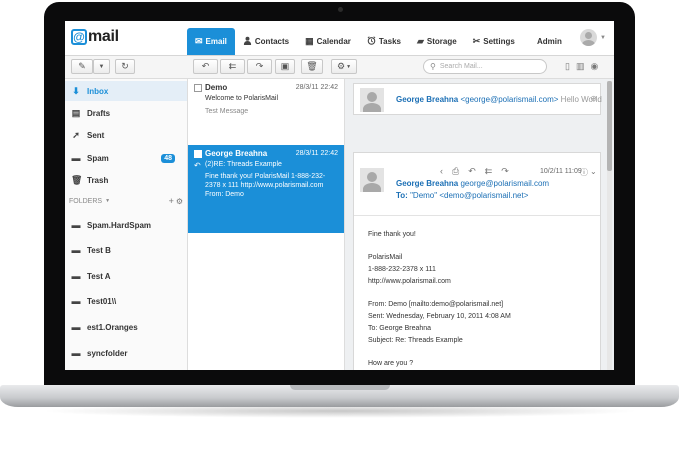  I want to click on header-divider, so click(477, 215).